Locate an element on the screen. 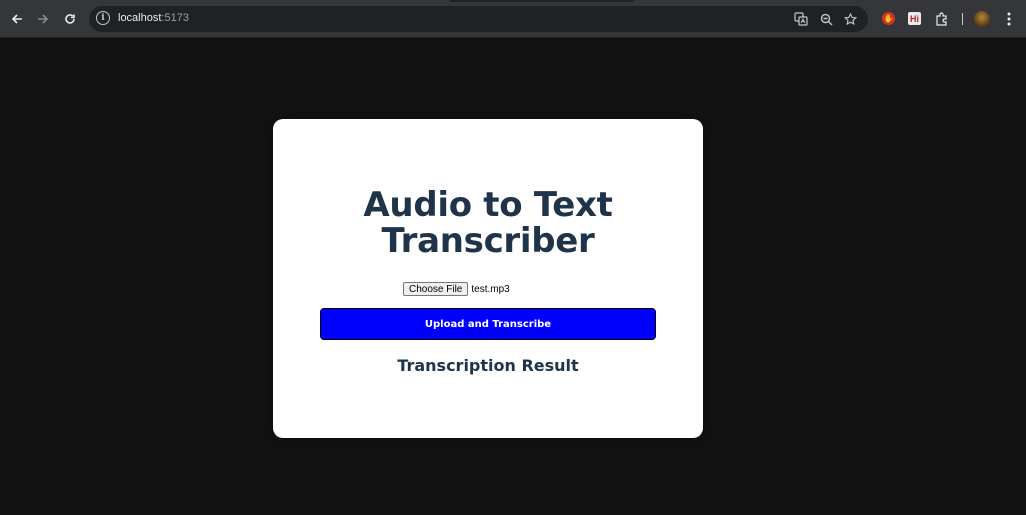  star-icon is located at coordinates (850, 19).